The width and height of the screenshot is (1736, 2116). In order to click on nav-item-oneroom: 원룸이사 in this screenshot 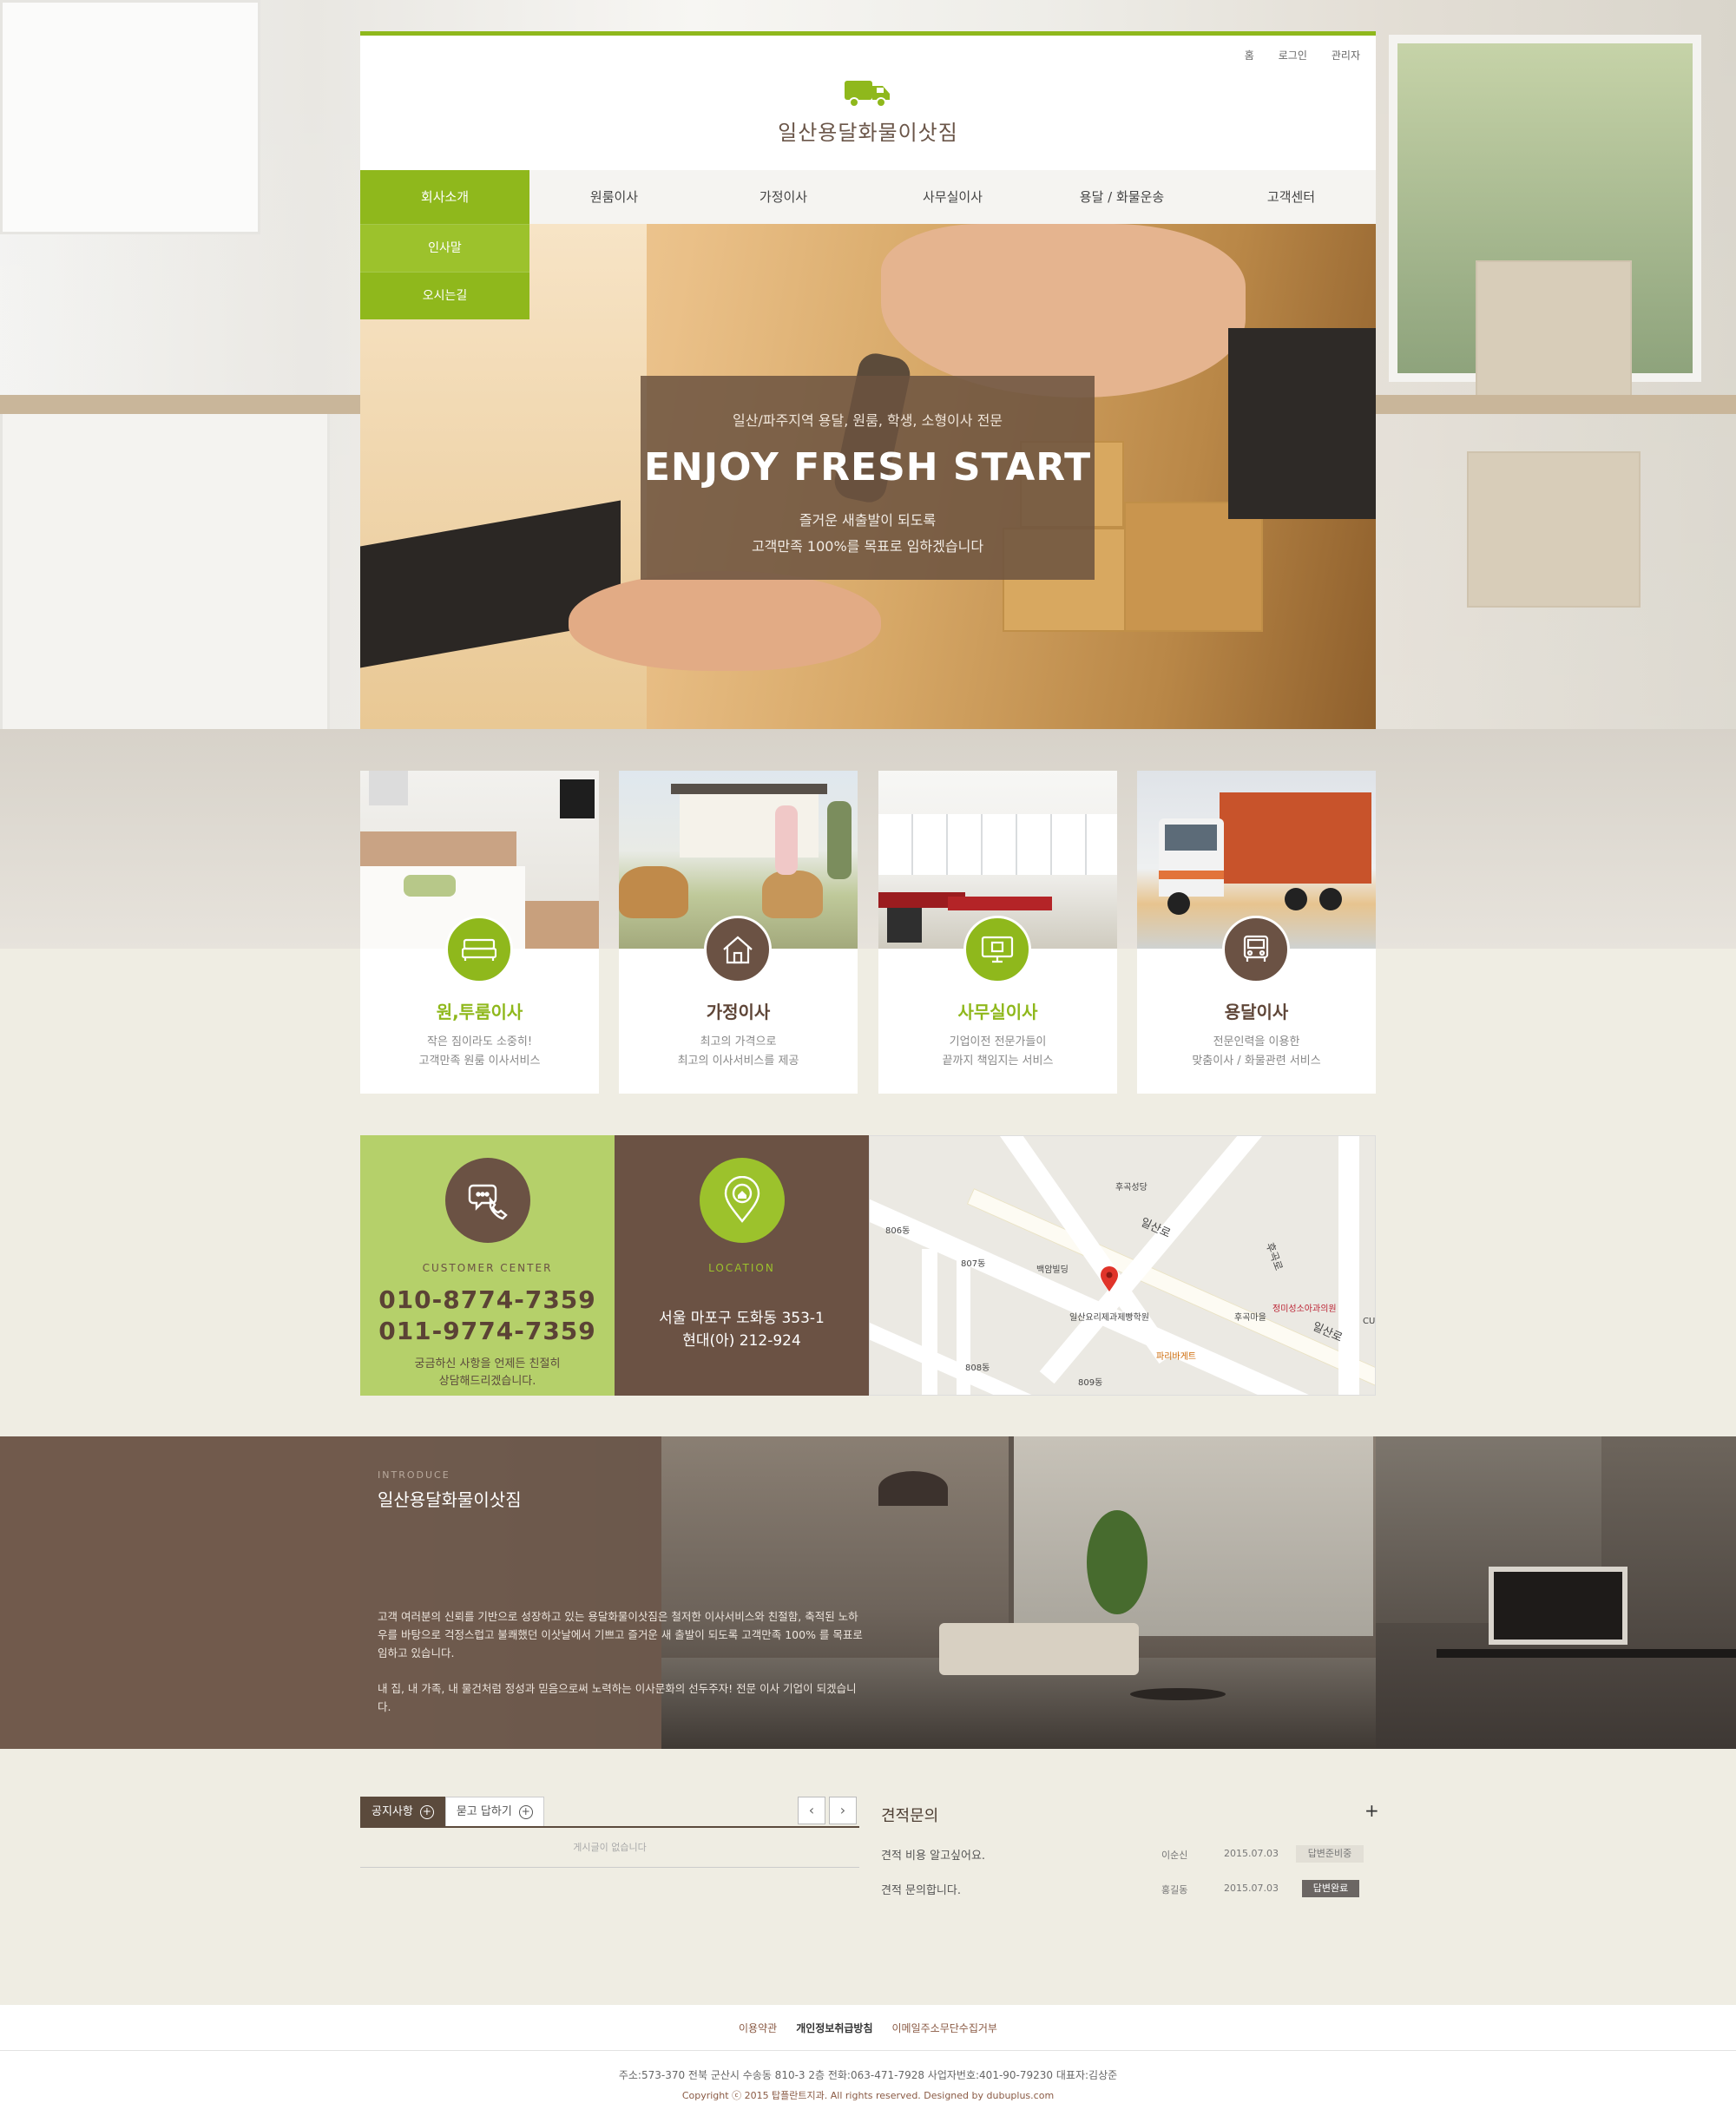, I will do `click(614, 197)`.